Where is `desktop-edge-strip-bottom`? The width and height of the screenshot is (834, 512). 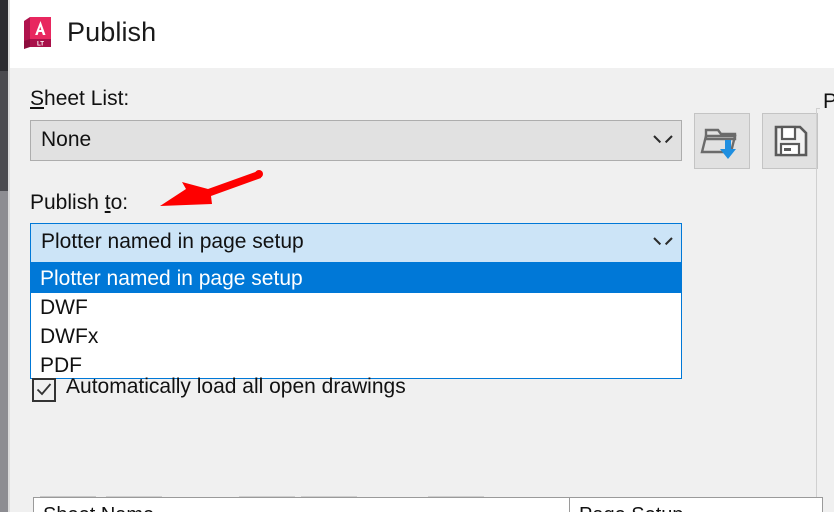 desktop-edge-strip-bottom is located at coordinates (4, 351).